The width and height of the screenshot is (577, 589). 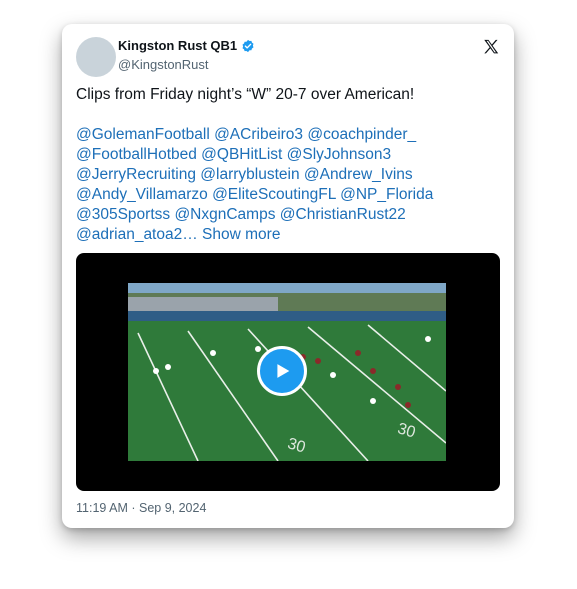 I want to click on x-logo-icon, so click(x=491, y=47).